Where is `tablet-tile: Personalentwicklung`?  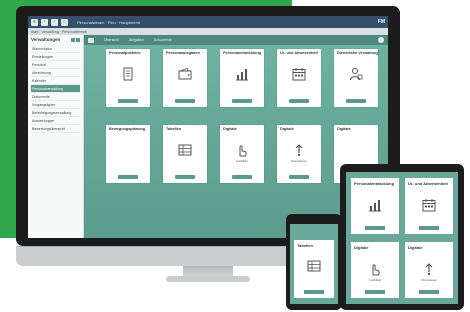 tablet-tile: Personalentwicklung is located at coordinates (375, 206).